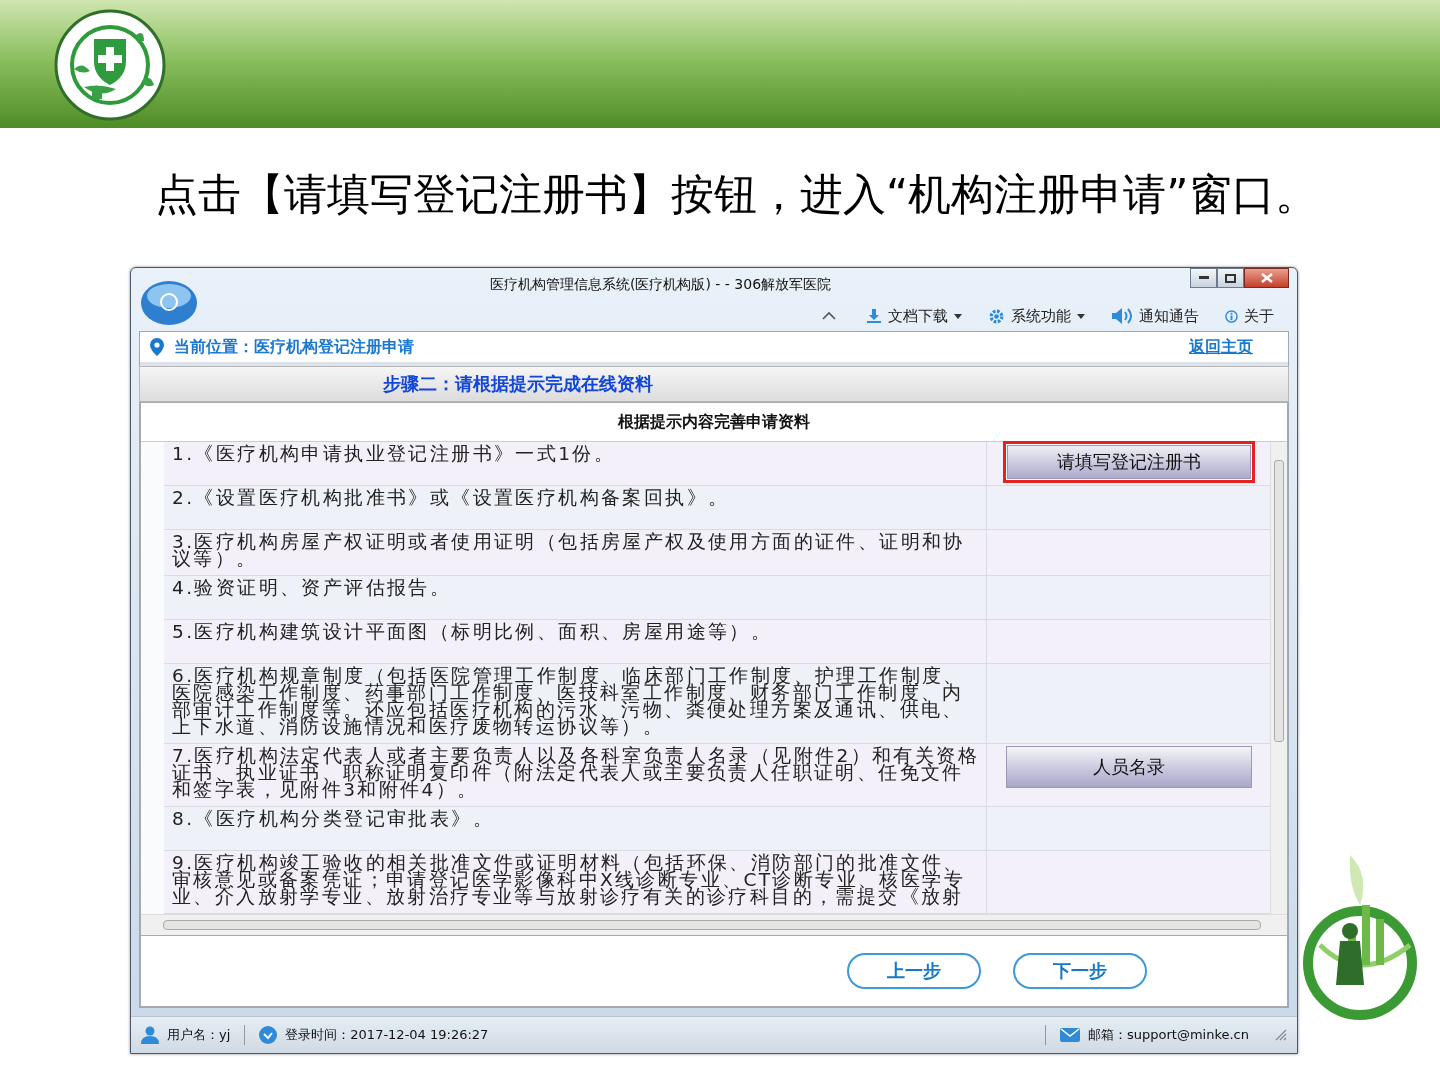 Image resolution: width=1440 pixels, height=1080 pixels. I want to click on login-time: 登录时间：2017-12-04 19:26:27, so click(387, 1035).